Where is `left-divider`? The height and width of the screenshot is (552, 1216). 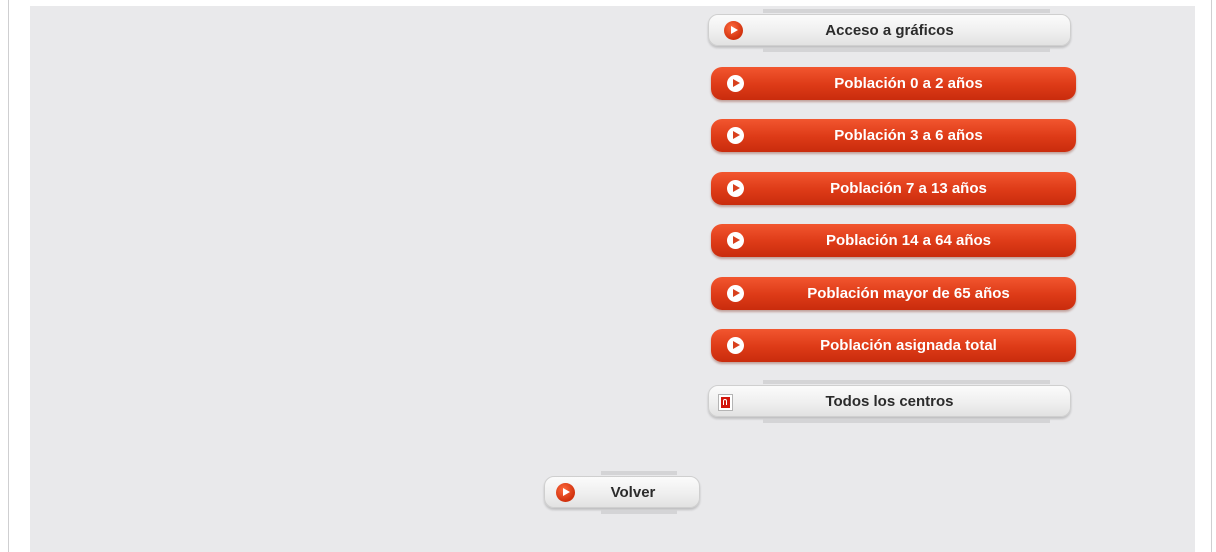 left-divider is located at coordinates (8, 276).